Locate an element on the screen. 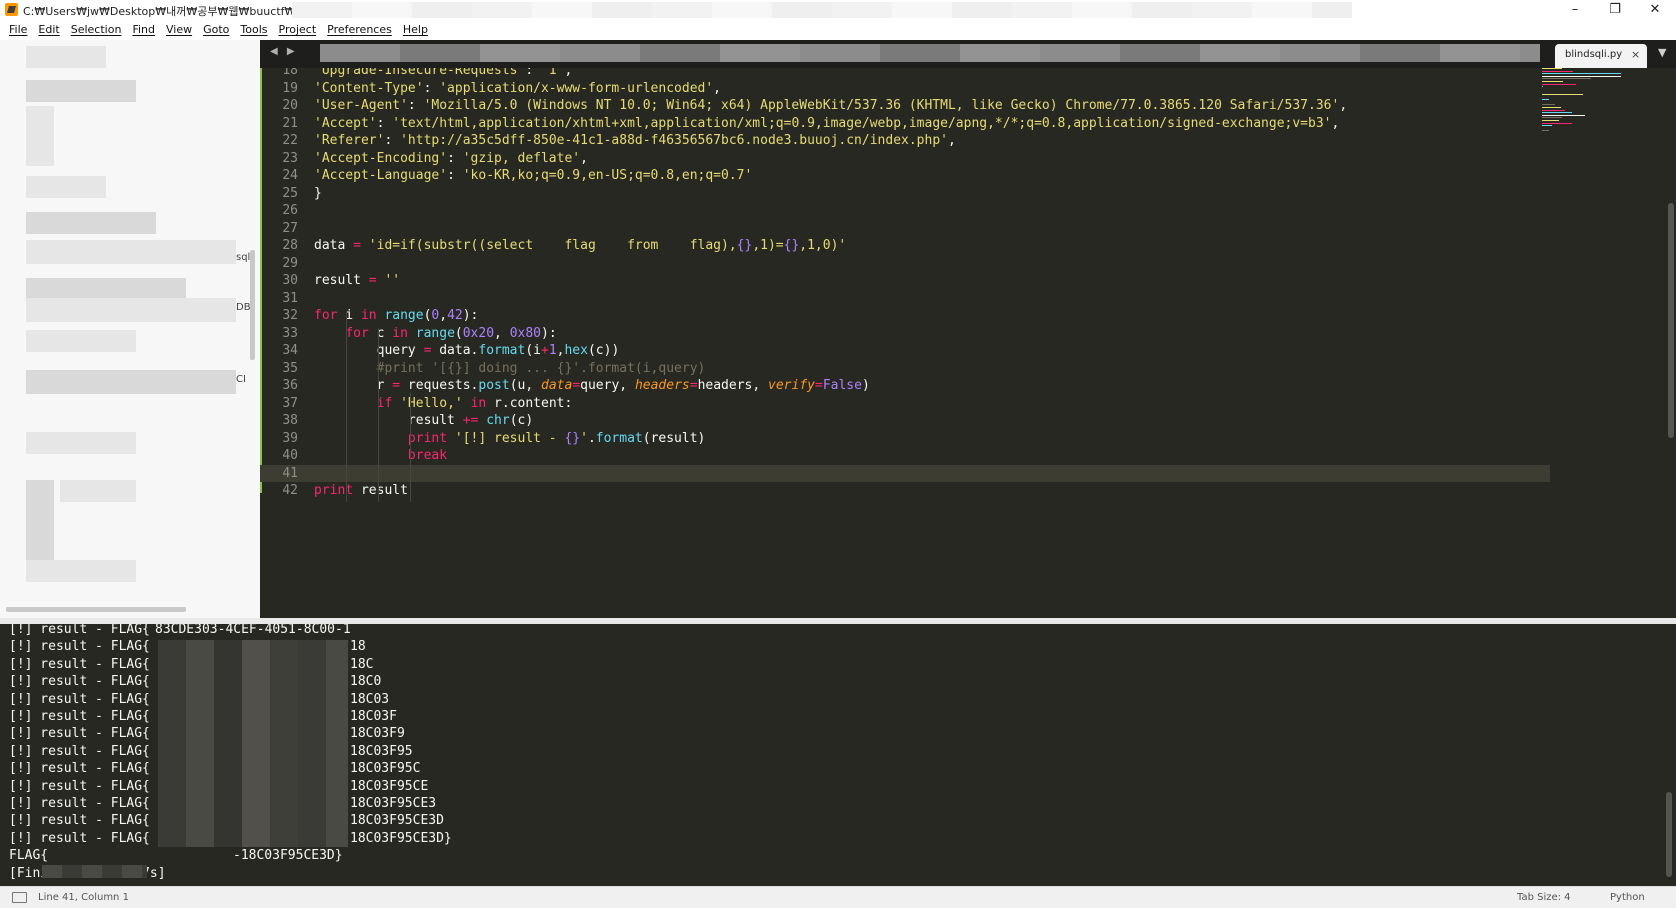 The image size is (1676, 908). code-line: 32 for i in range(0,42): is located at coordinates (960, 316).